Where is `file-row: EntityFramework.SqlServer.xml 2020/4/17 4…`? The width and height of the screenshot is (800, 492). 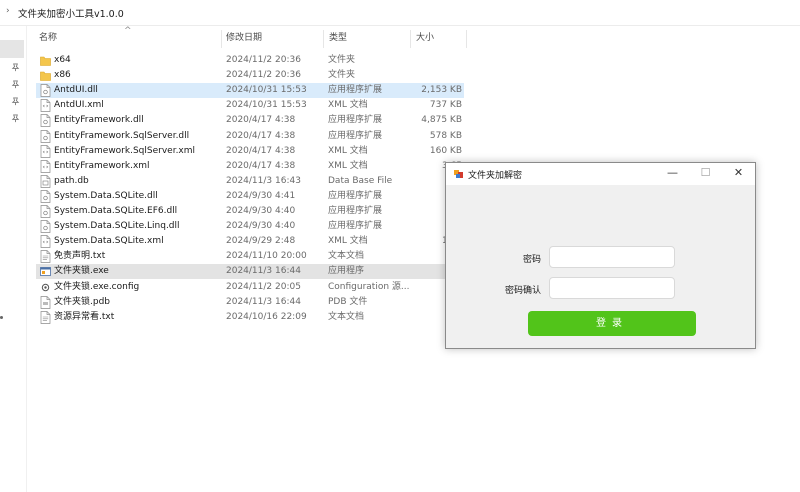 file-row: EntityFramework.SqlServer.xml 2020/4/17 4… is located at coordinates (250, 151).